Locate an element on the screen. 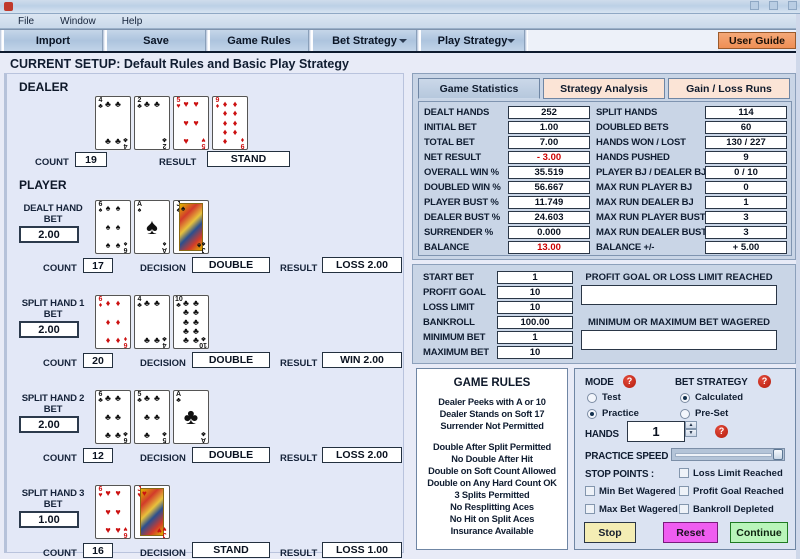 The height and width of the screenshot is (559, 800). radio-mode-test is located at coordinates (592, 398).